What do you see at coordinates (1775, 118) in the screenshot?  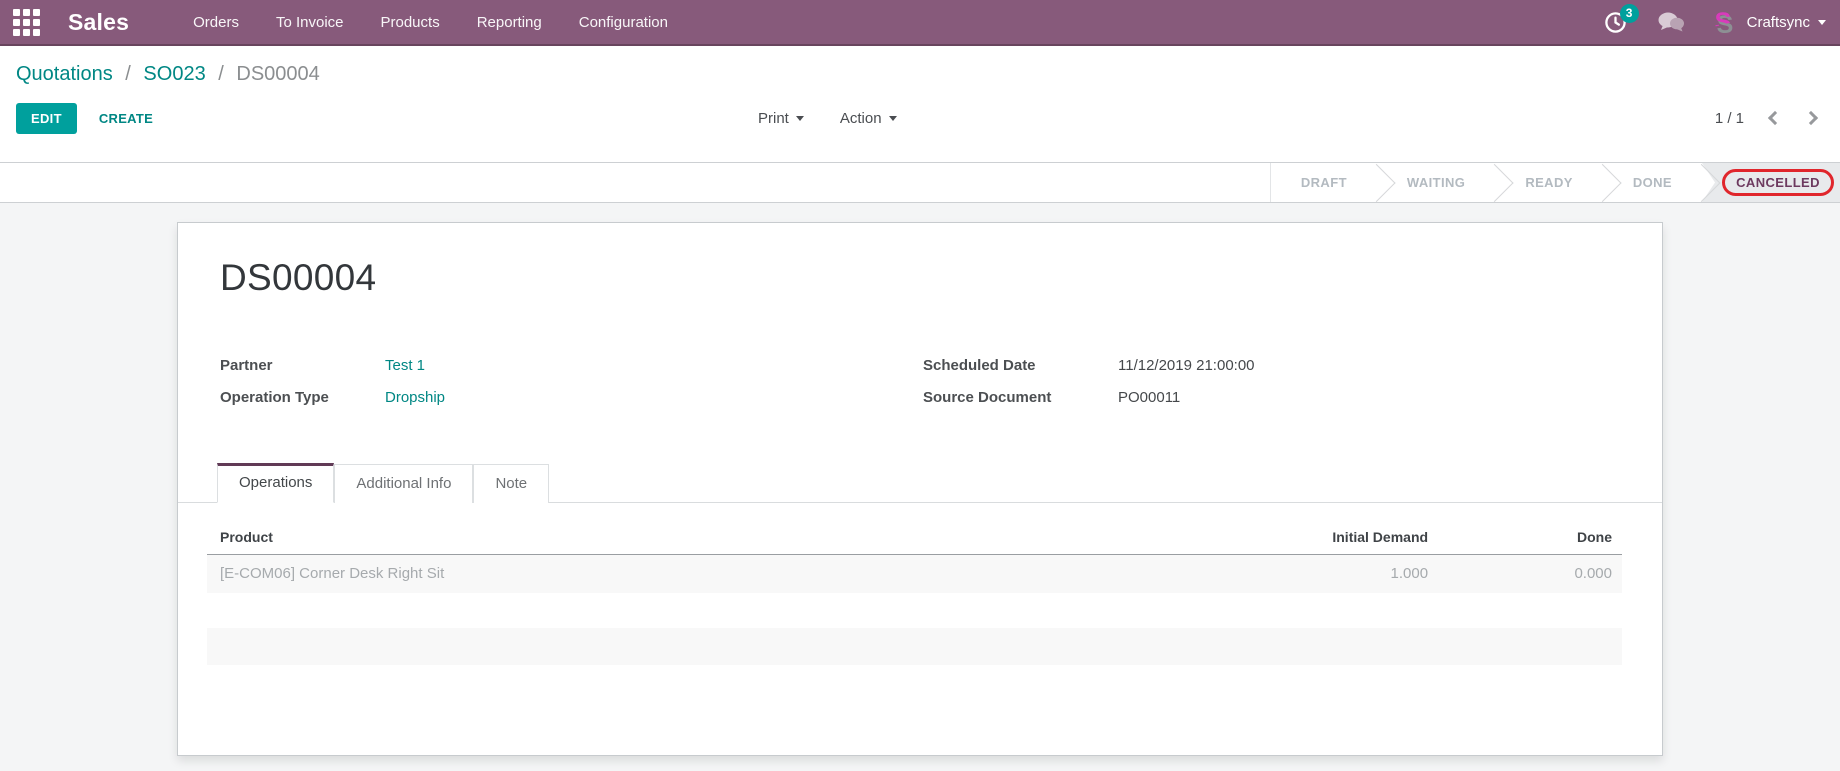 I see `pager-previous-icon` at bounding box center [1775, 118].